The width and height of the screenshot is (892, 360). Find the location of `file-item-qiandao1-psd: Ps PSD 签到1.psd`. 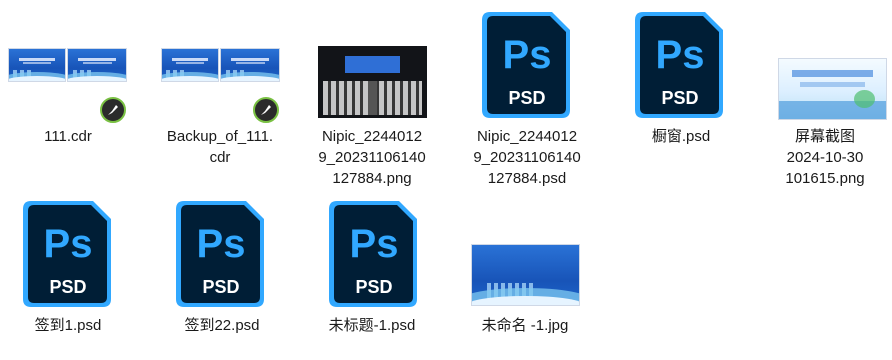

file-item-qiandao1-psd: Ps PSD 签到1.psd is located at coordinates (75, 275).